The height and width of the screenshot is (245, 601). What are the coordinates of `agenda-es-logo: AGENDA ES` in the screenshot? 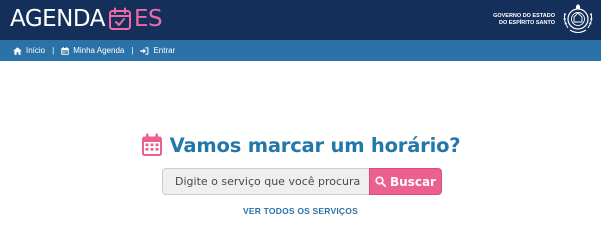 It's located at (86, 19).